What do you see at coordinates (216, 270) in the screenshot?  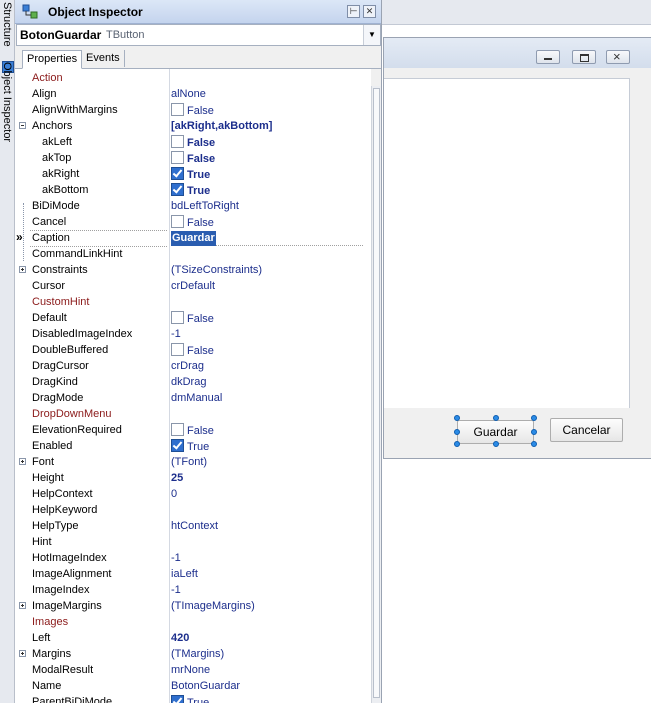 I see `property-value: (TSizeConstraints)` at bounding box center [216, 270].